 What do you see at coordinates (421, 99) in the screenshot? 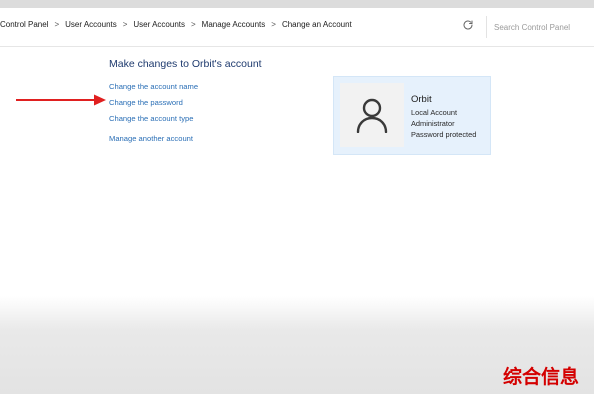
I see `account-name: Orbit` at bounding box center [421, 99].